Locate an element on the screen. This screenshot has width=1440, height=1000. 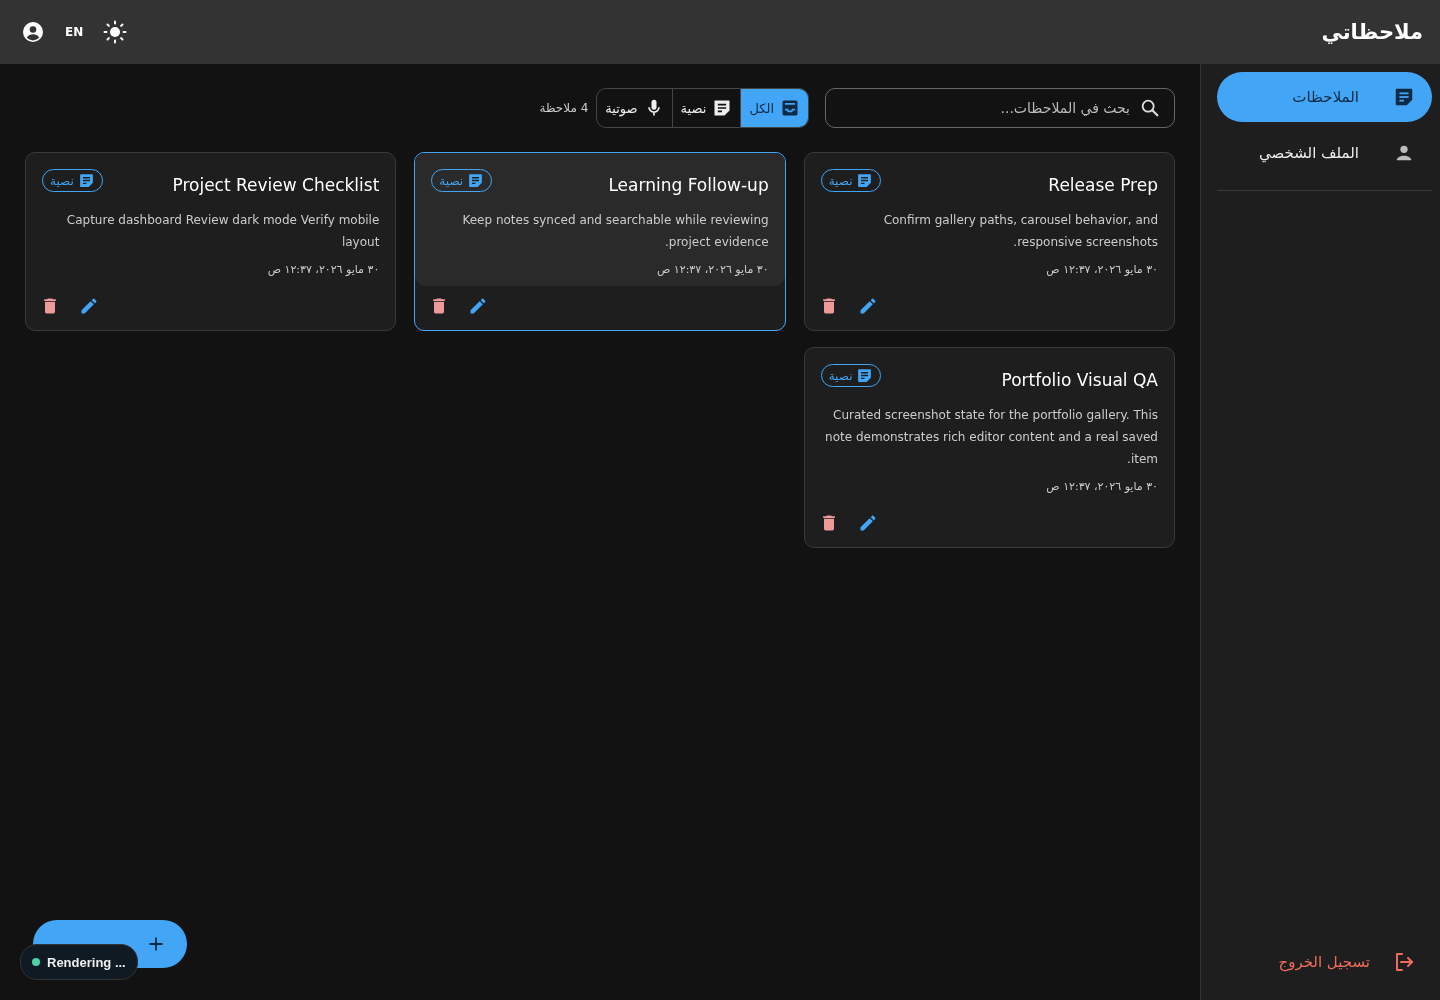
edit-icon is located at coordinates (89, 306).